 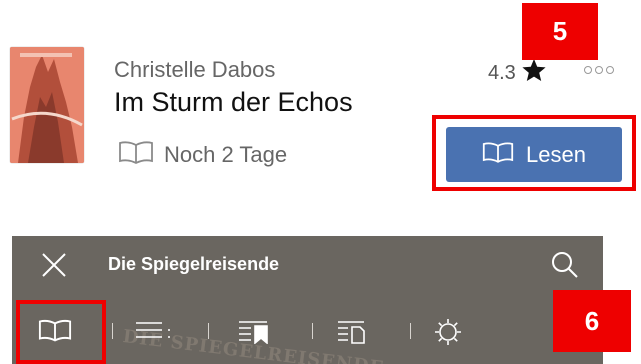 I want to click on loan-status: Noch 2 Tage, so click(x=202, y=155).